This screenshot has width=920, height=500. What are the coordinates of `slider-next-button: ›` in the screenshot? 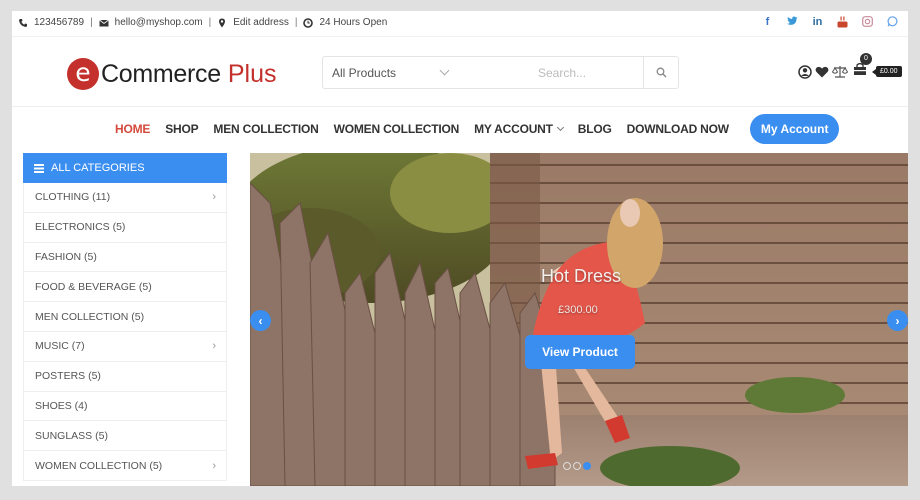 It's located at (897, 320).